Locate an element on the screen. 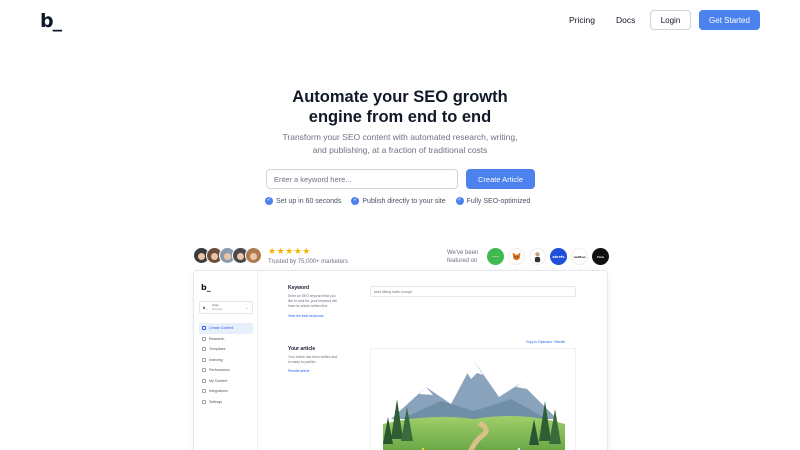  desc-line: is ready to publish. is located at coordinates (302, 361).